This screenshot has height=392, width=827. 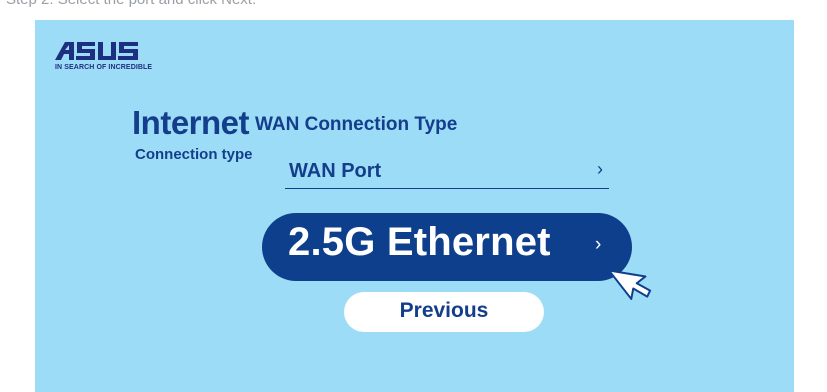 What do you see at coordinates (628, 285) in the screenshot?
I see `mouse-pointer-icon` at bounding box center [628, 285].